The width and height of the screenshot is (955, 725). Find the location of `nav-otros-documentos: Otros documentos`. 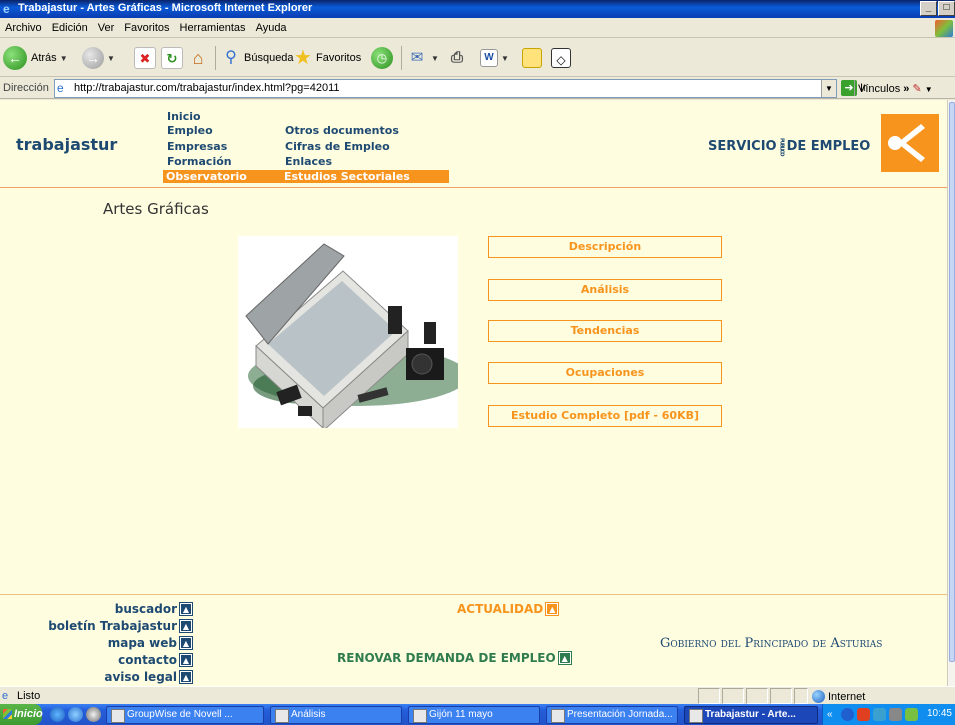

nav-otros-documentos: Otros documentos is located at coordinates (342, 130).